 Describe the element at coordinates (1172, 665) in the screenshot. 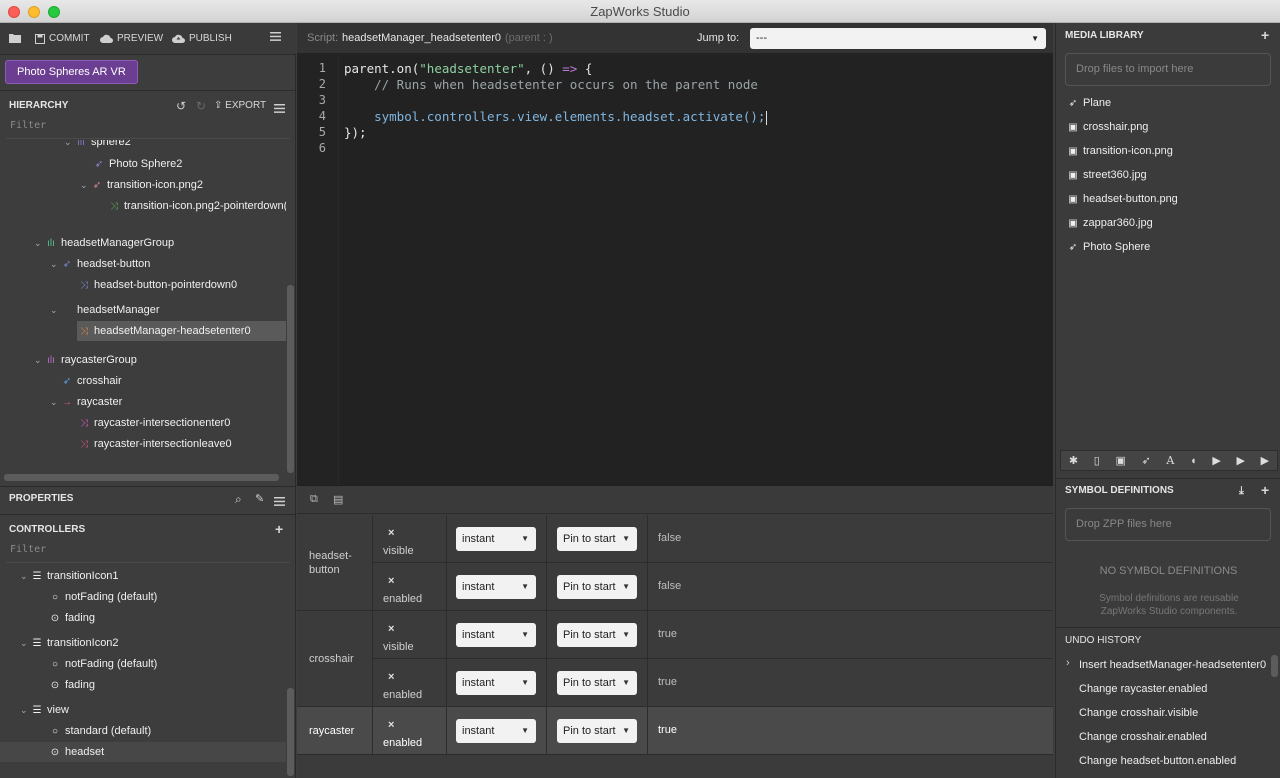

I see `undo-item: Insert headsetManager-headsetenter0` at that location.